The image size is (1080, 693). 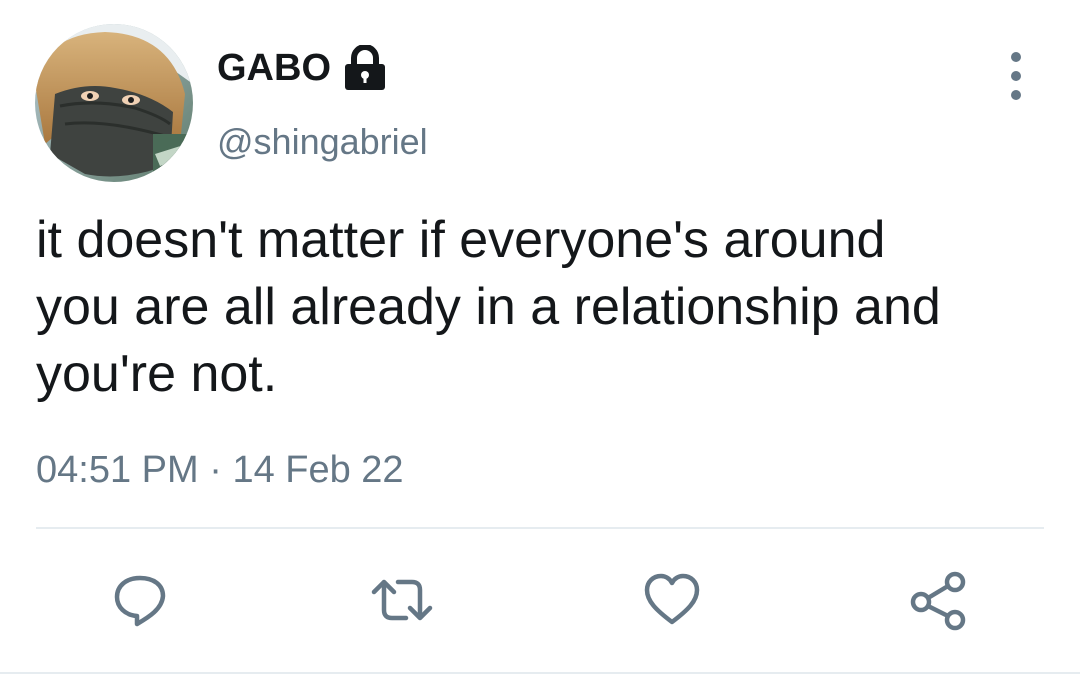 I want to click on divider, so click(x=540, y=528).